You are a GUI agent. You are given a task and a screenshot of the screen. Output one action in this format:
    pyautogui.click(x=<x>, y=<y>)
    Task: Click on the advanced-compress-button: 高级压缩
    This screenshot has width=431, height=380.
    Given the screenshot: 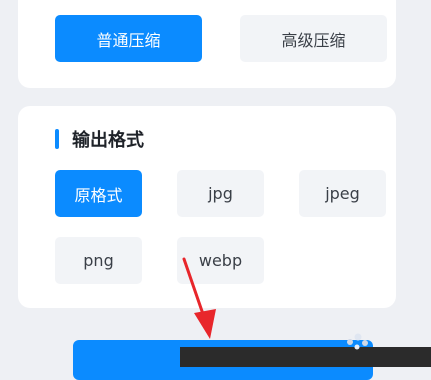 What is the action you would take?
    pyautogui.click(x=313, y=38)
    